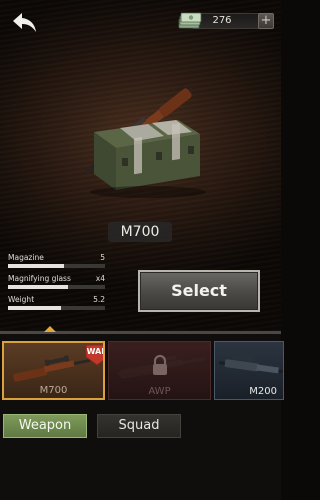  Describe the element at coordinates (190, 20) in the screenshot. I see `cash-stack-icon` at that location.